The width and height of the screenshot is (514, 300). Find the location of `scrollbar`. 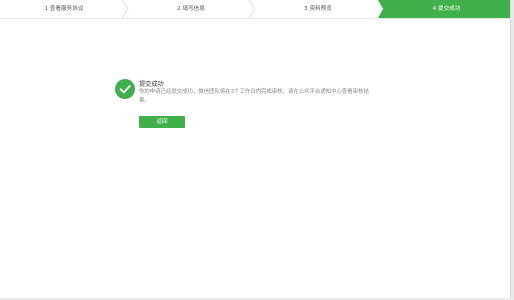

scrollbar is located at coordinates (512, 150).